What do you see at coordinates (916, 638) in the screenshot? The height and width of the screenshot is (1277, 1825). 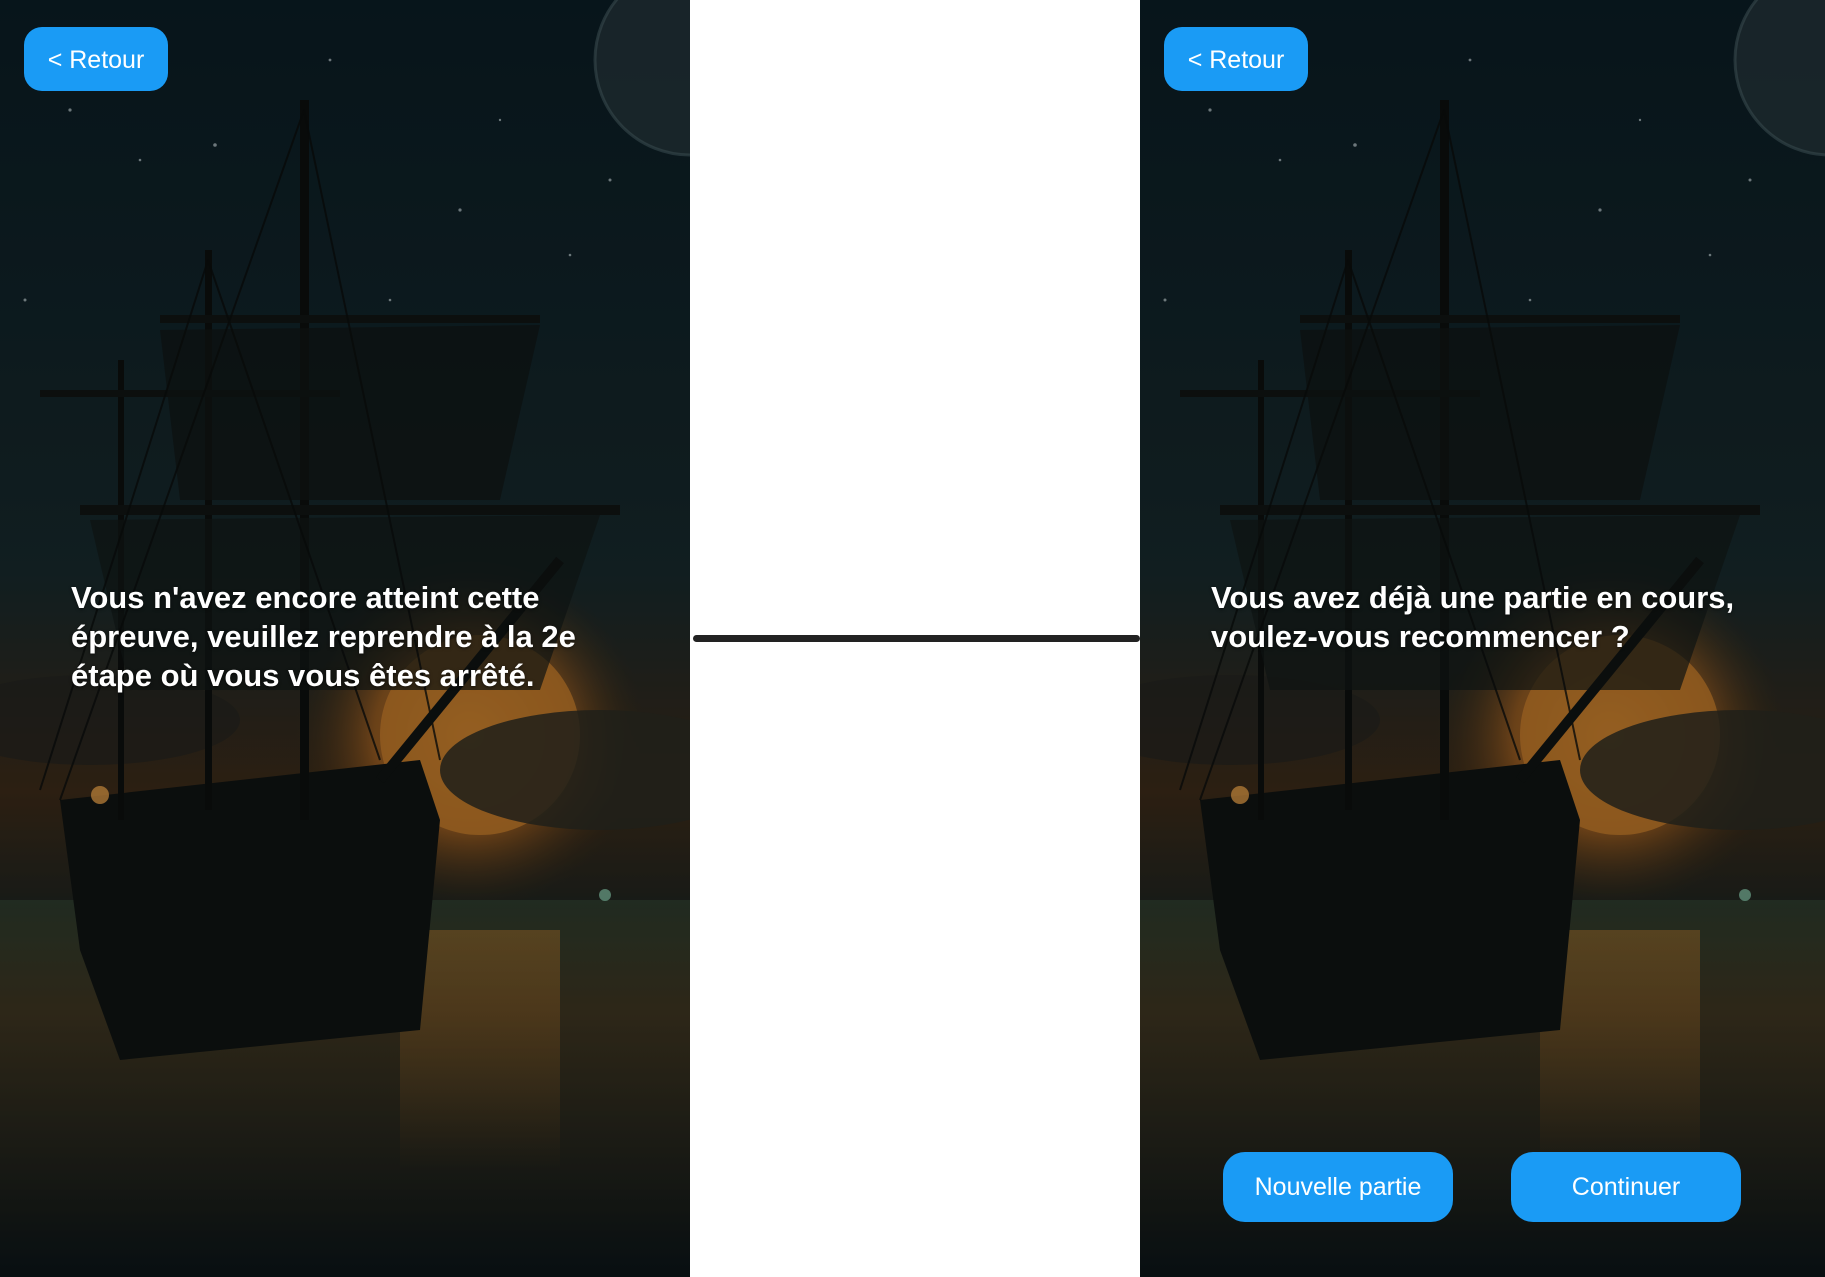 I see `connector-line` at bounding box center [916, 638].